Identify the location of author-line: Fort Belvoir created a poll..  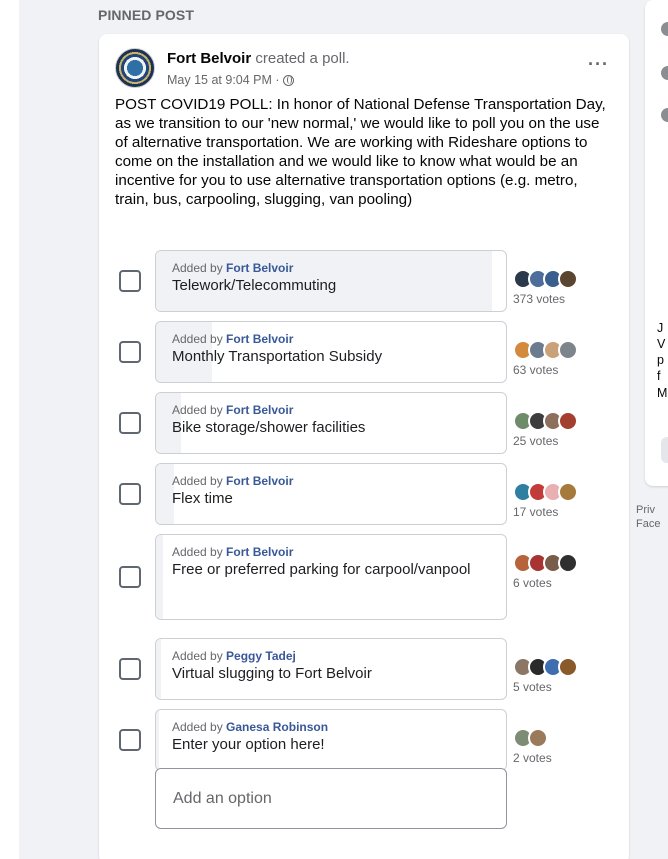
(258, 58).